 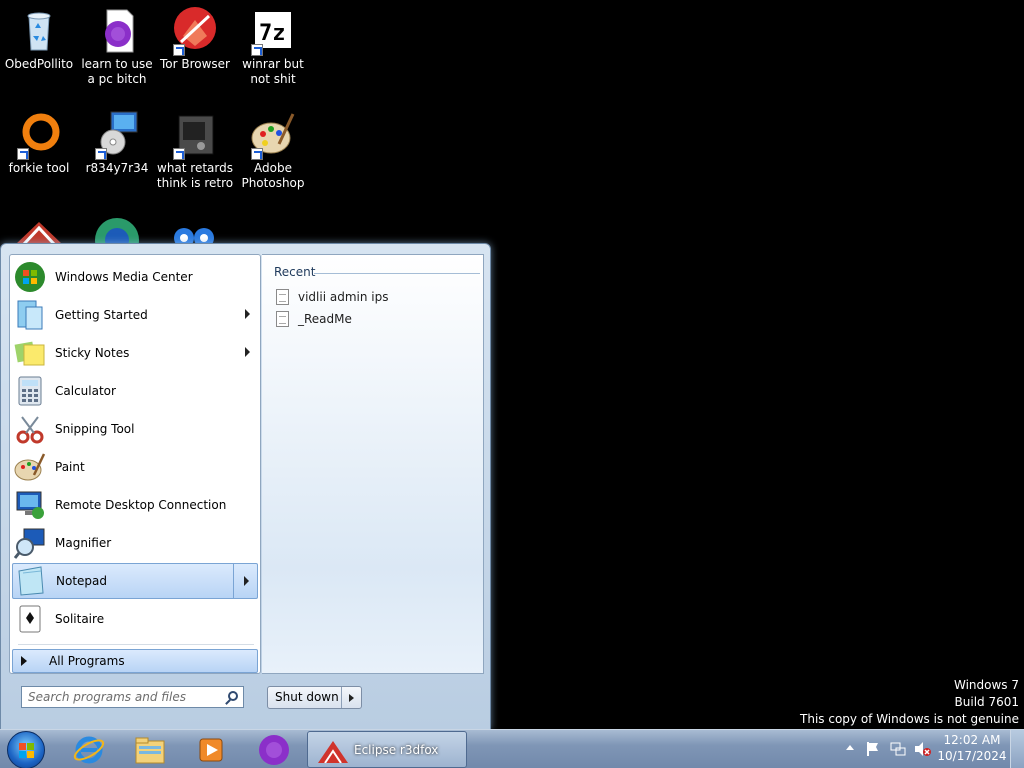 I want to click on tor-browser-icon, so click(x=195, y=31).